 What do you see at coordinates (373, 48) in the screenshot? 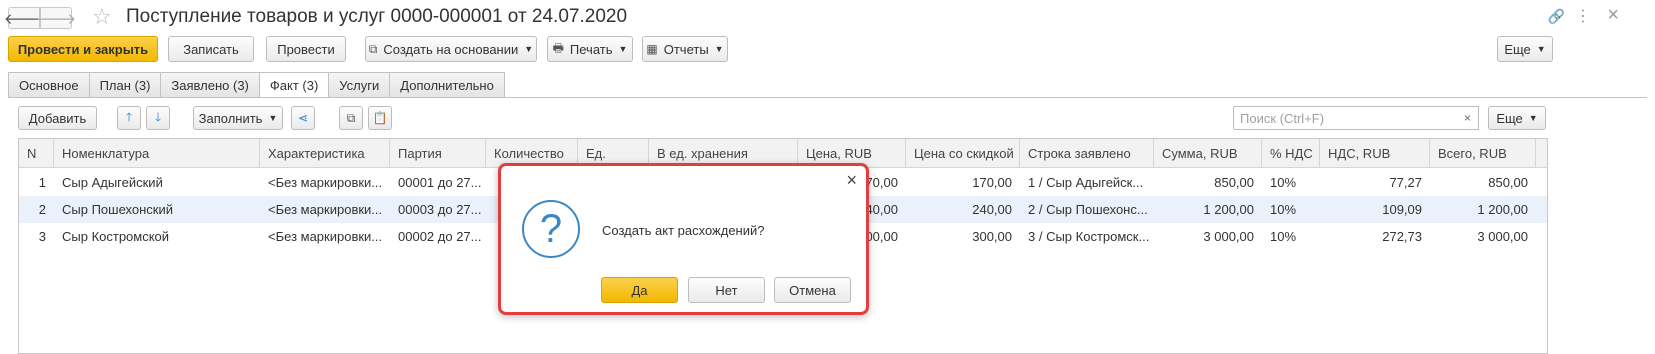
I see `create-based-icon: ⧉` at bounding box center [373, 48].